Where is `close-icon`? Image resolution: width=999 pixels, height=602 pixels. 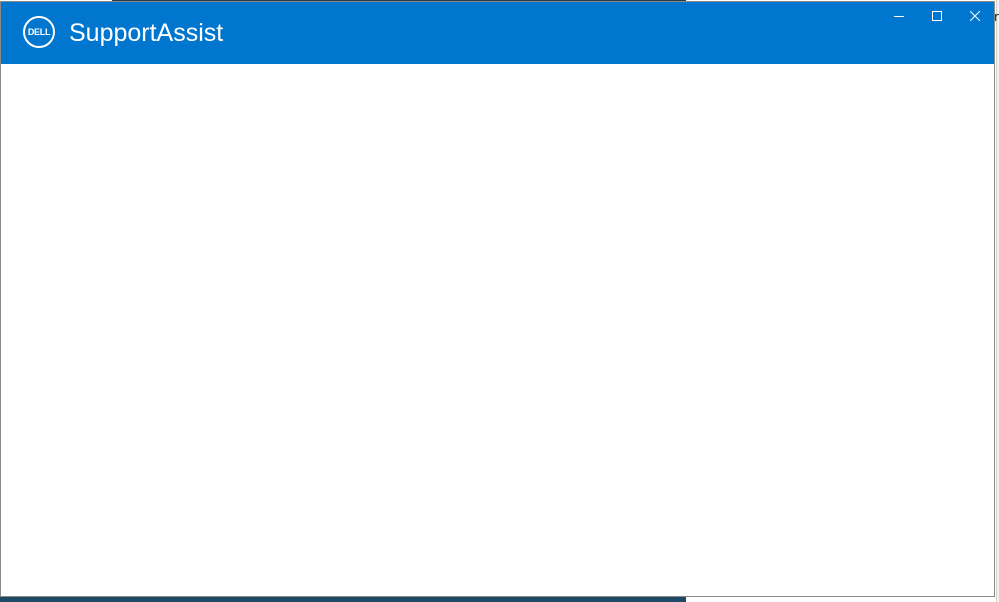
close-icon is located at coordinates (975, 16).